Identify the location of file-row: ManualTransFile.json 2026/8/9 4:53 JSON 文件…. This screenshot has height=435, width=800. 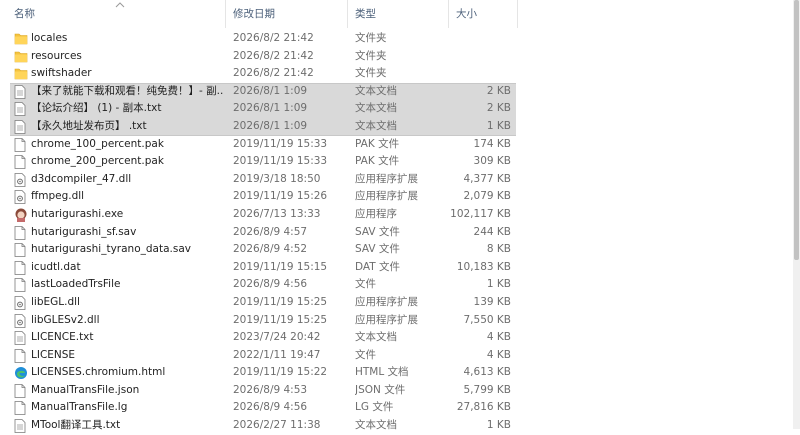
(400, 391).